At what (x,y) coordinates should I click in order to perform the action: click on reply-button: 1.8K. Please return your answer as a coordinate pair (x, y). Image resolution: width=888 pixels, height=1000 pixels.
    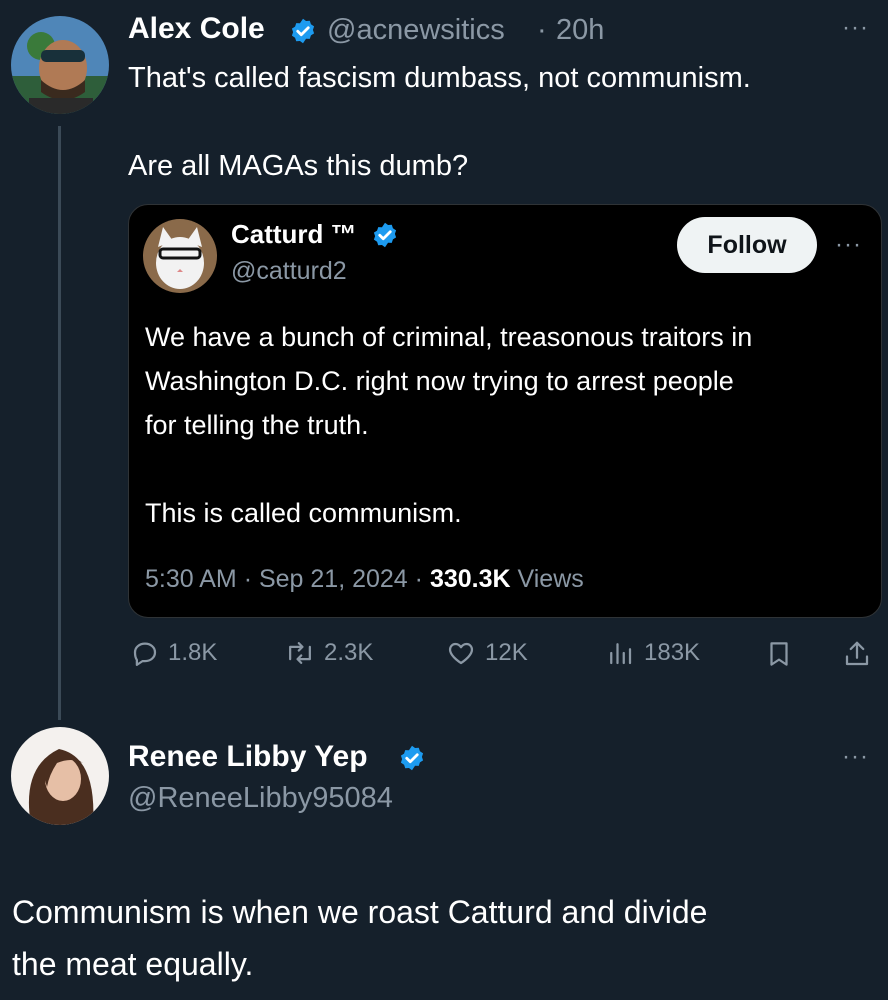
    Looking at the image, I should click on (173, 653).